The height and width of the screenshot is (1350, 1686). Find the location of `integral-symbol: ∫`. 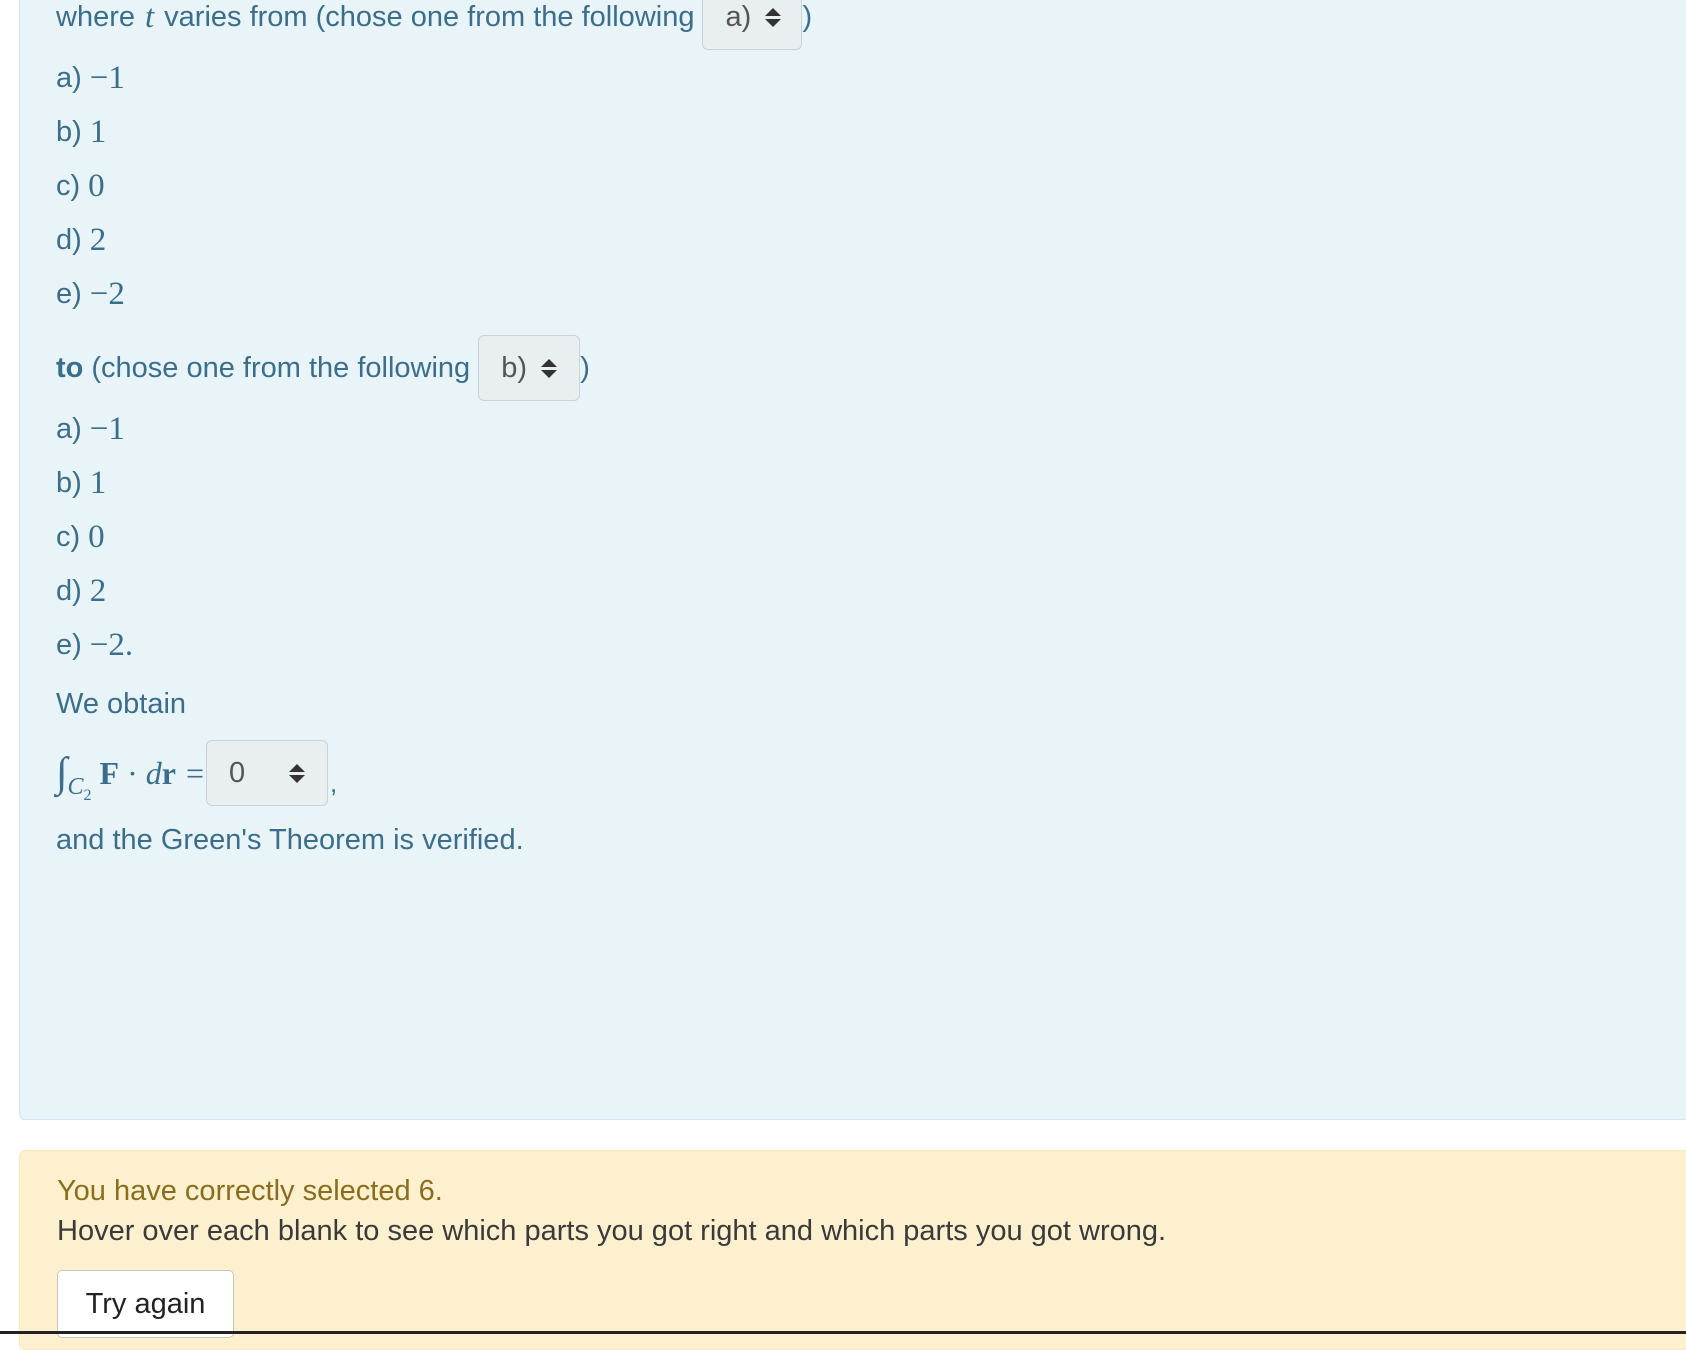

integral-symbol: ∫ is located at coordinates (62, 773).